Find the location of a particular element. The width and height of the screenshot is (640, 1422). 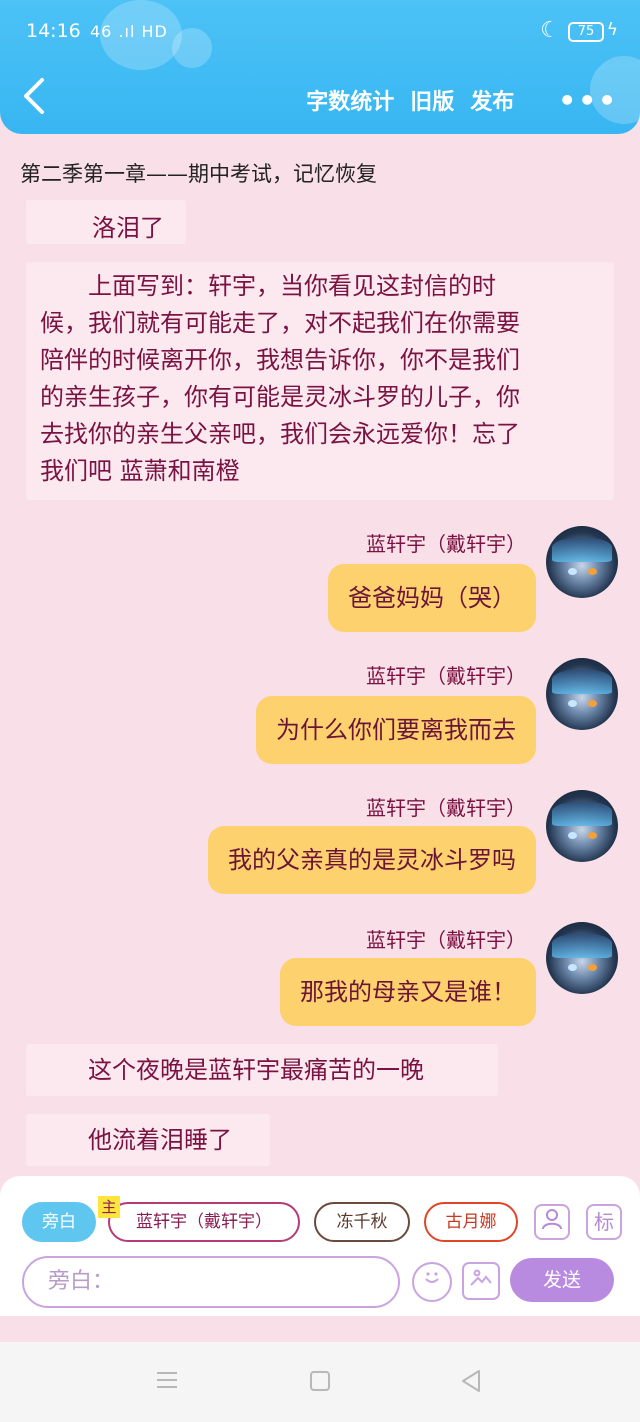

main-role-badge: 主 is located at coordinates (109, 1207).